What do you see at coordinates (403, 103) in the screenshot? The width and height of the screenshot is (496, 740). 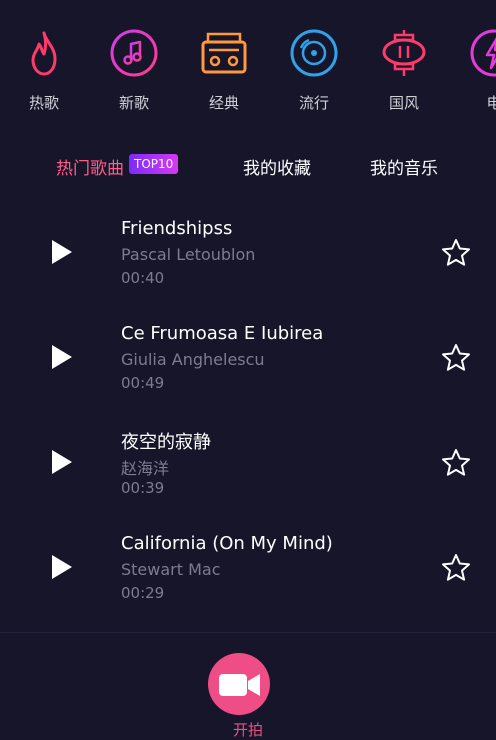 I see `category-label: 国风` at bounding box center [403, 103].